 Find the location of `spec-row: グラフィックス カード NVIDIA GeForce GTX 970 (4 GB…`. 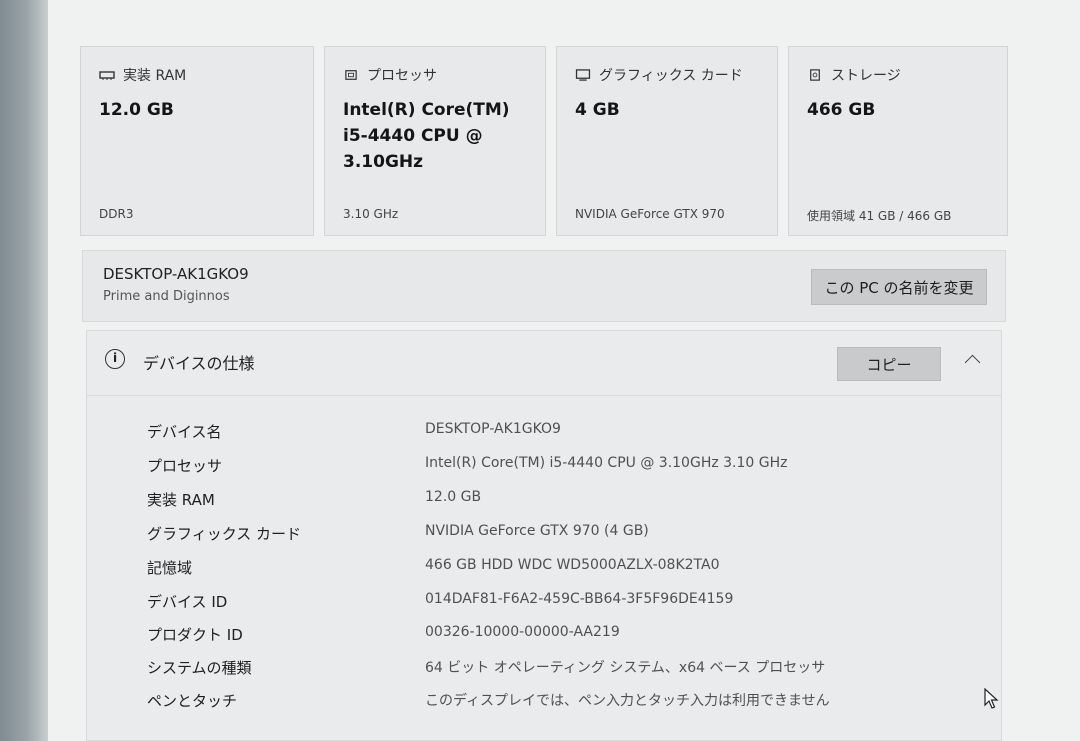

spec-row: グラフィックス カード NVIDIA GeForce GTX 970 (4 GB… is located at coordinates (557, 537).